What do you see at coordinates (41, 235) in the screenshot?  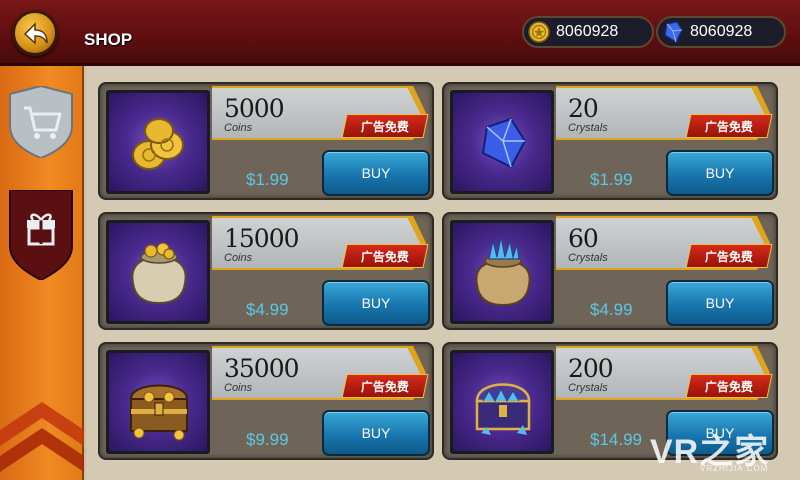 I see `sidebar-tab-gift` at bounding box center [41, 235].